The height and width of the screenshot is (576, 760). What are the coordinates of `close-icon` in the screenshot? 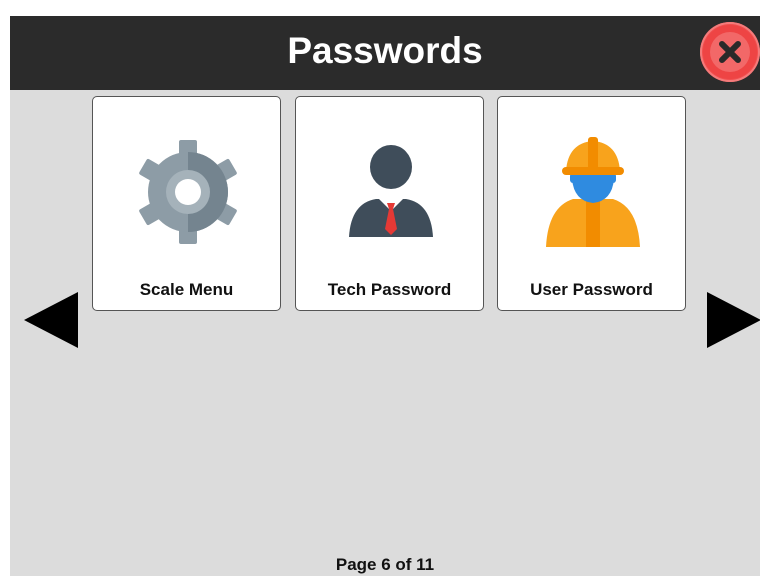 It's located at (730, 52).